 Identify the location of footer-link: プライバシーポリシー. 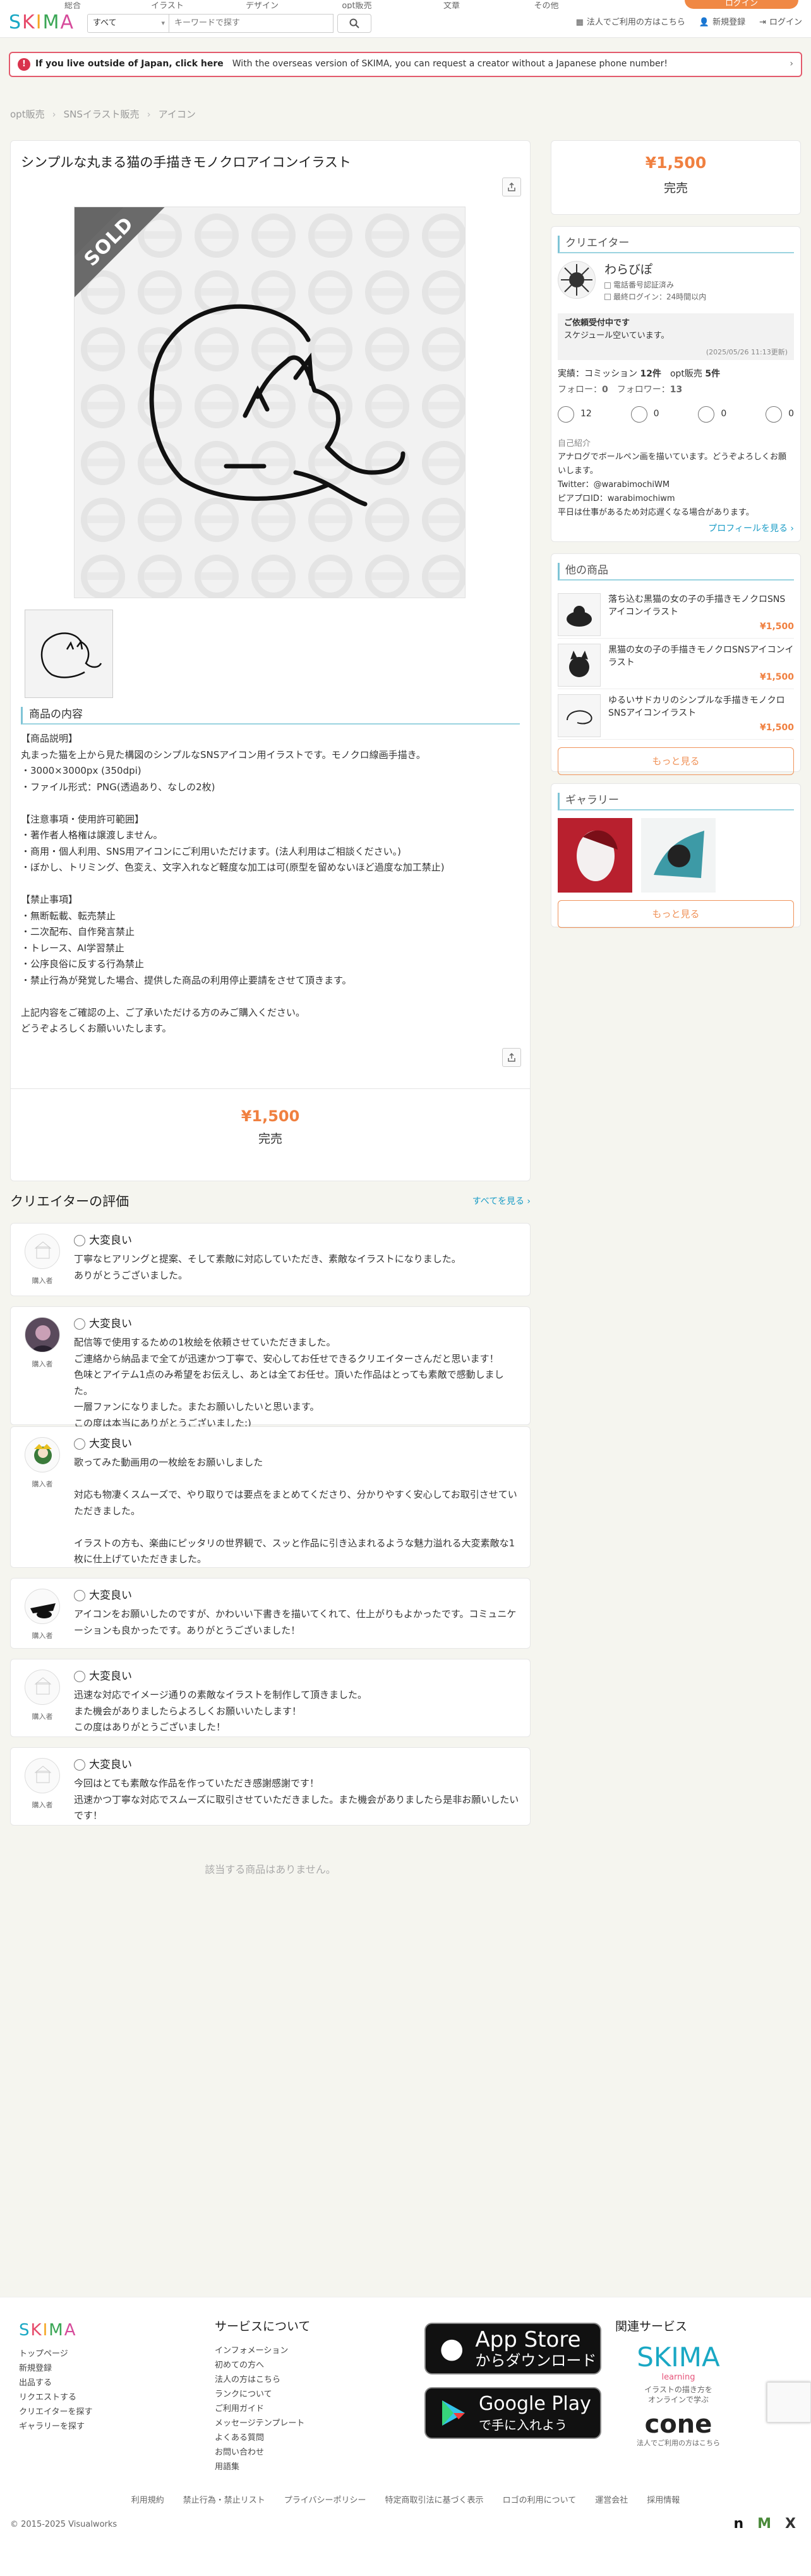
(325, 2501).